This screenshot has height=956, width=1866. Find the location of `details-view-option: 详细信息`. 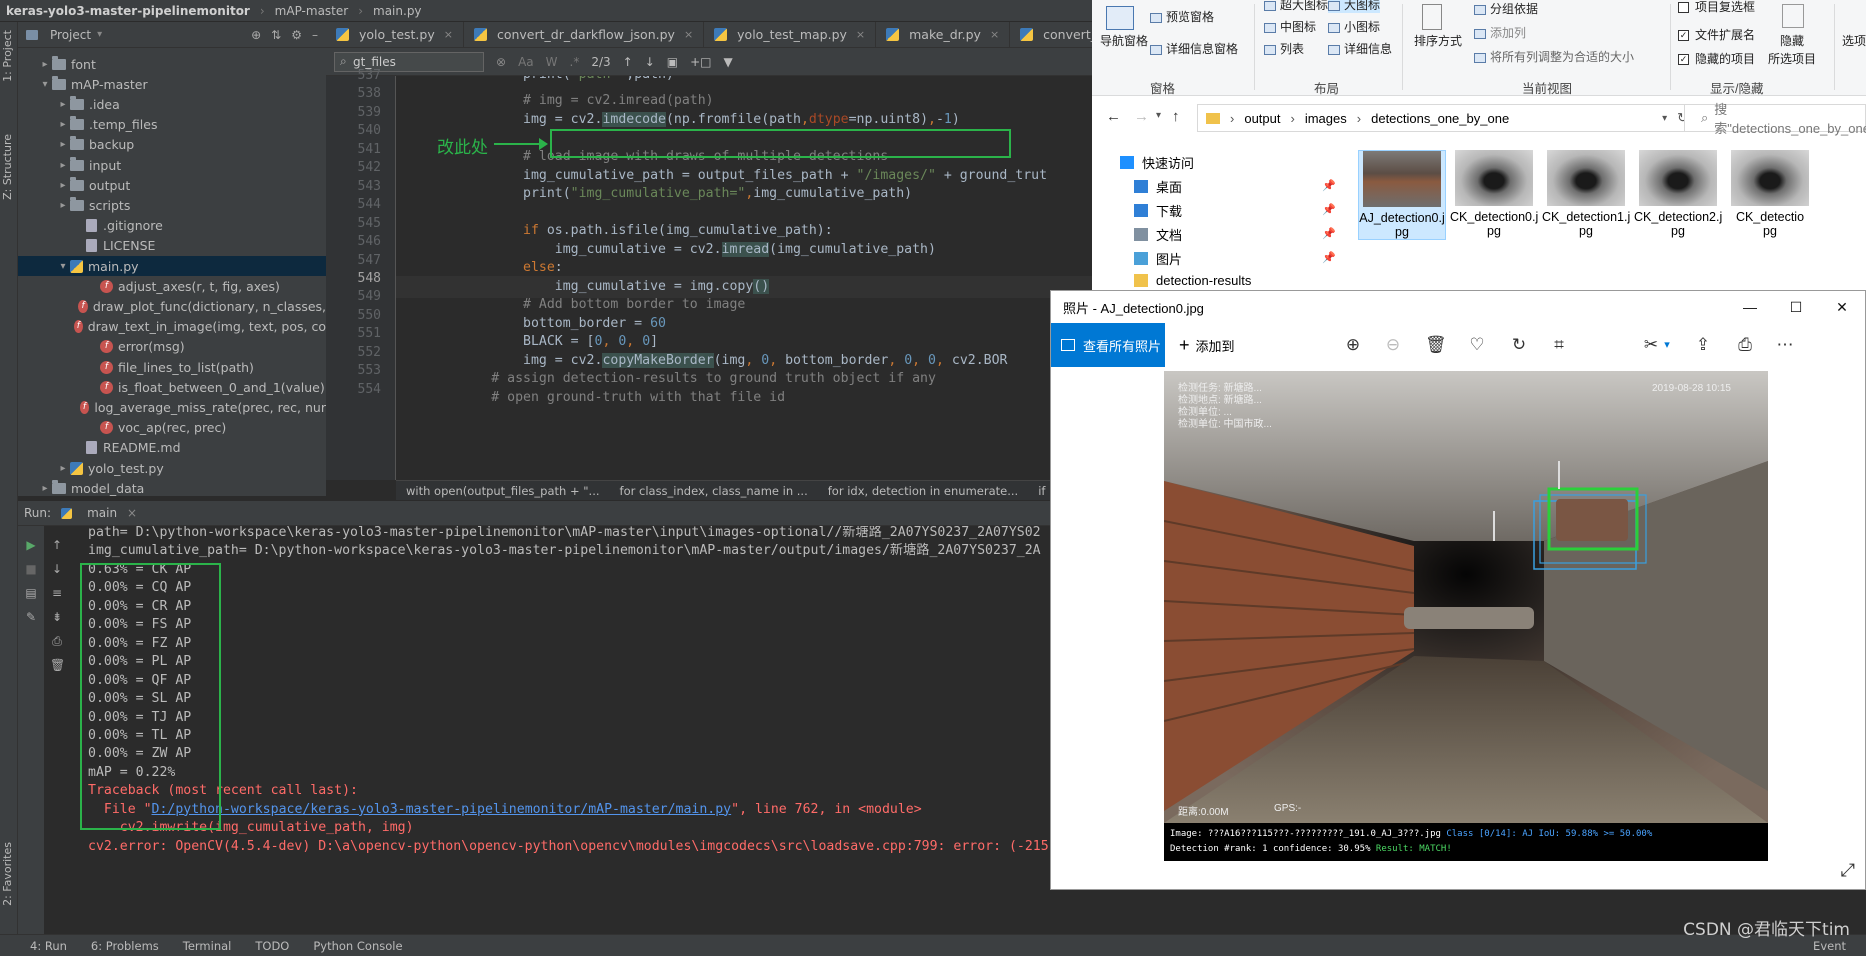

details-view-option: 详细信息 is located at coordinates (1368, 49).